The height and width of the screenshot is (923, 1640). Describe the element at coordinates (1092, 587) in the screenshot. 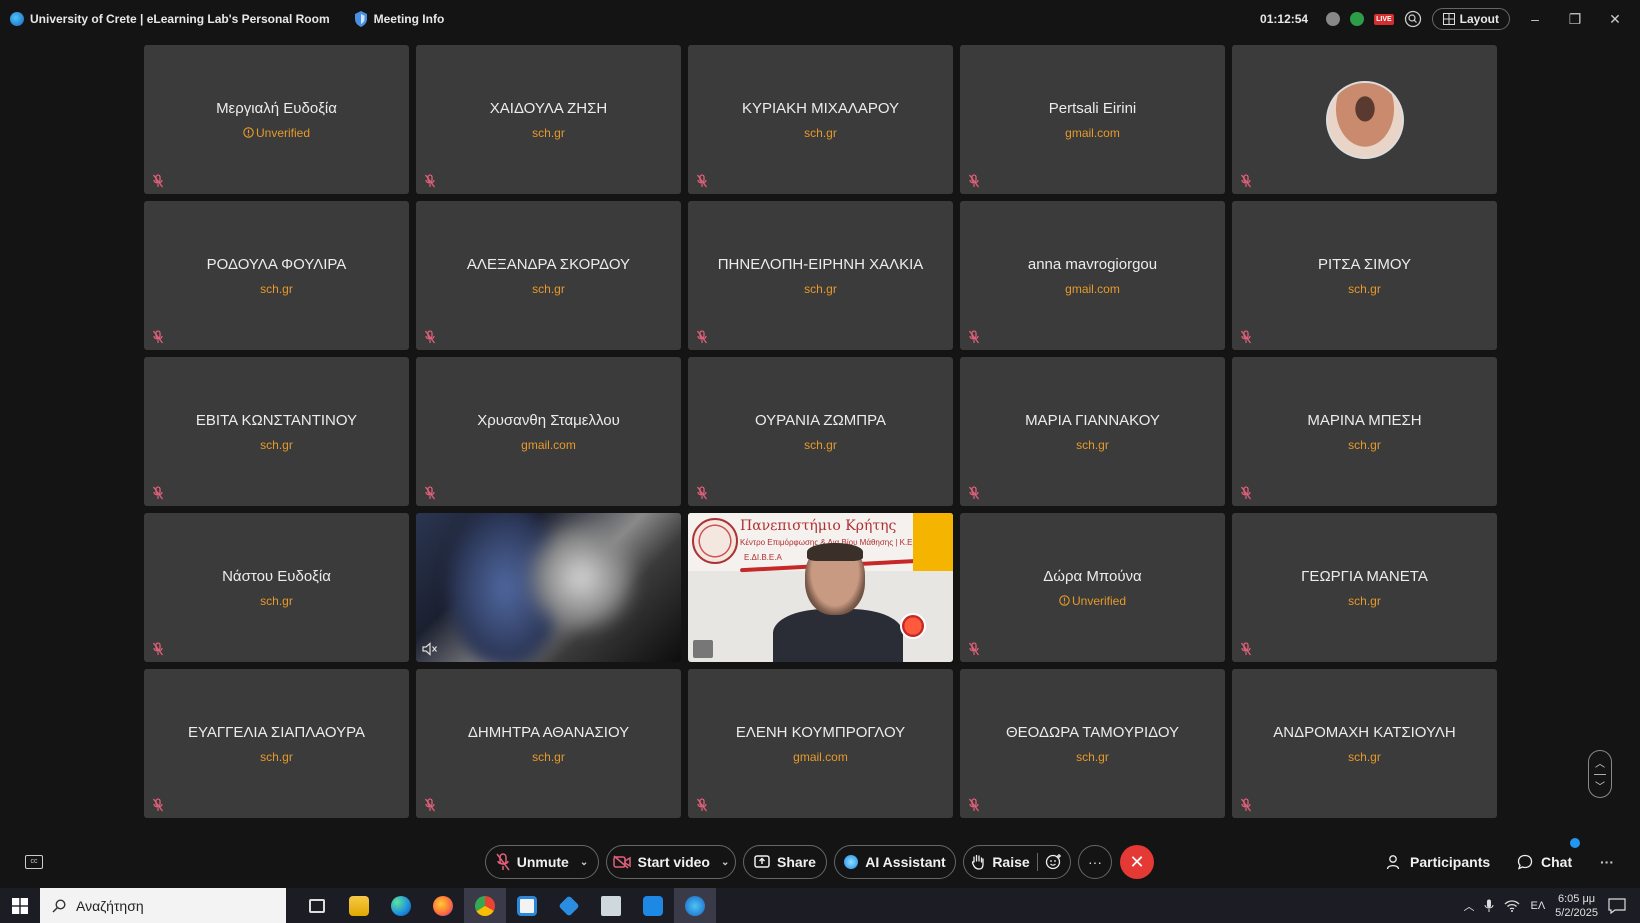

I see `participant-tile: Δώρα Μπούνα Unverified` at that location.